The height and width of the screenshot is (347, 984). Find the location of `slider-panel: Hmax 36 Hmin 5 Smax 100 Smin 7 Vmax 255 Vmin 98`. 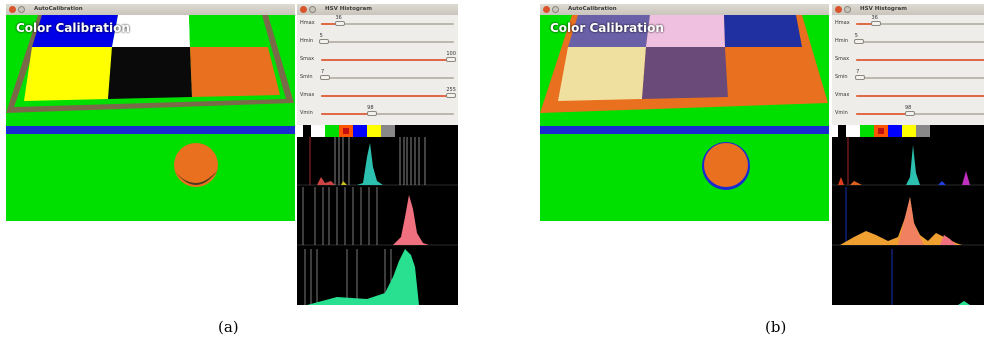

slider-panel: Hmax 36 Hmin 5 Smax 100 Smin 7 Vmax 255 Vmin 98 is located at coordinates (377, 70).